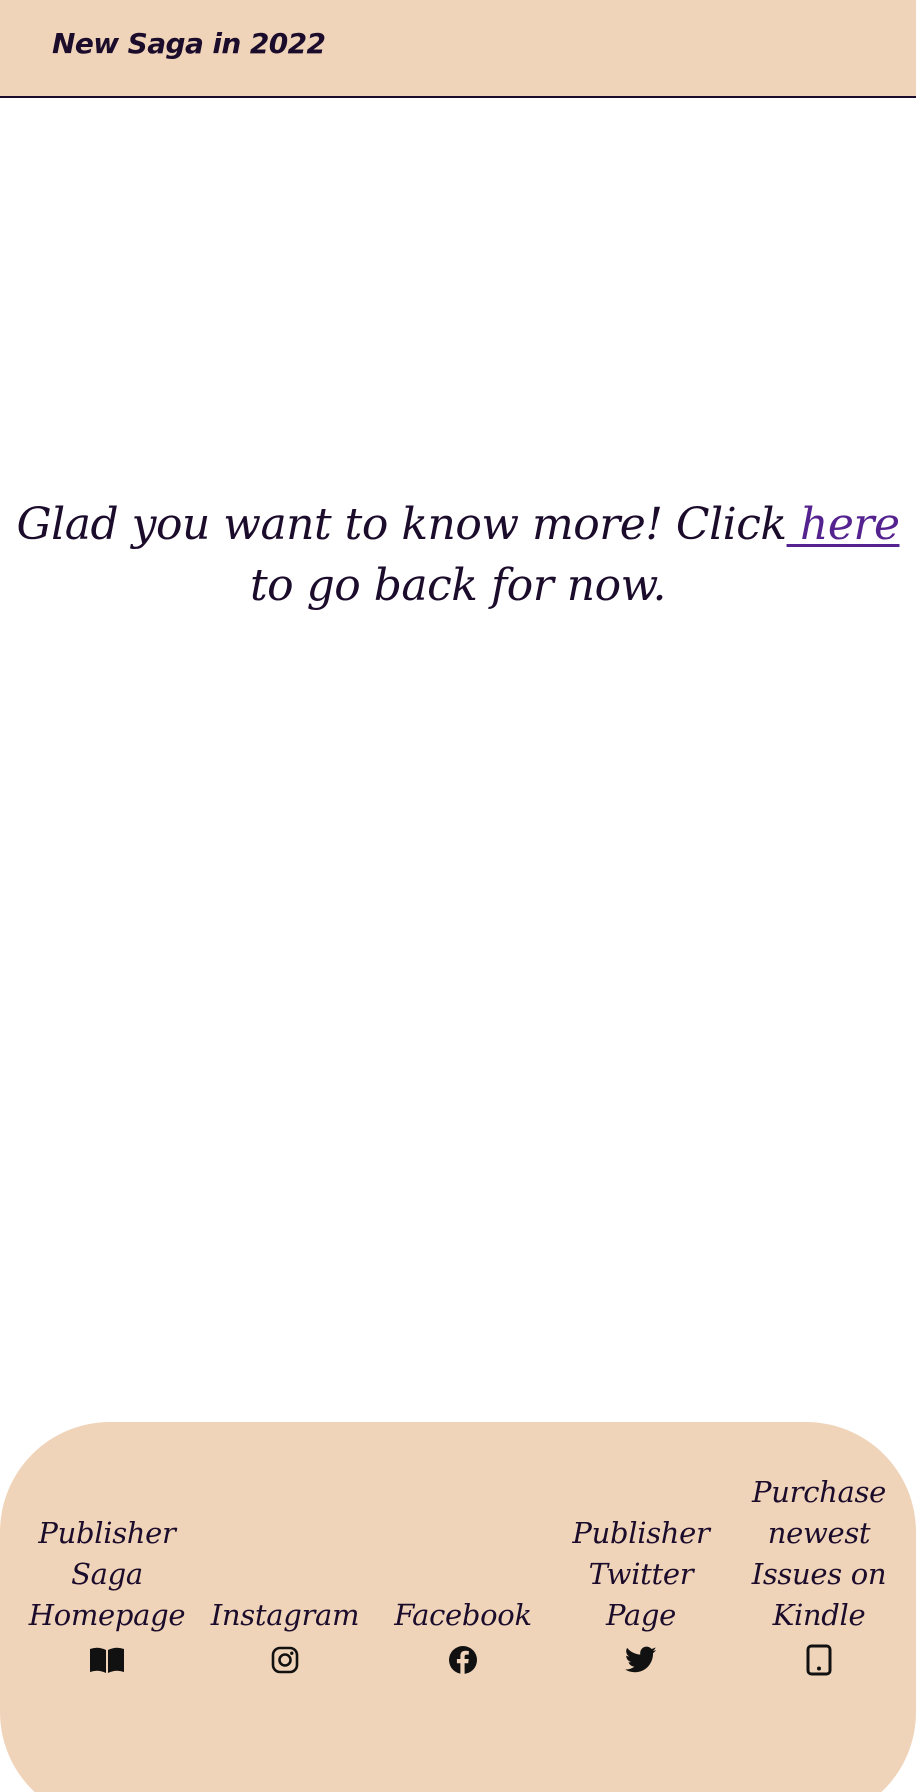 The image size is (916, 1792). I want to click on brand-link: New Saga in 2022, so click(189, 43).